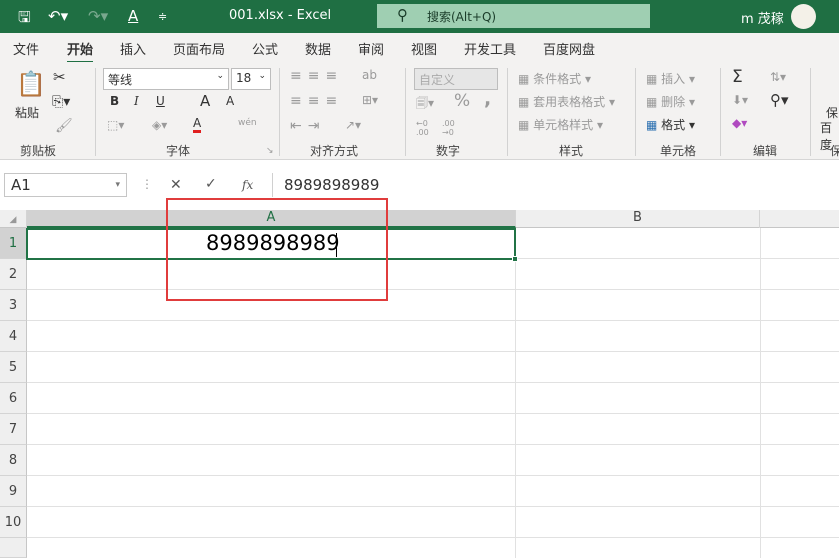 The image size is (839, 558). What do you see at coordinates (425, 128) in the screenshot?
I see `increase-decimal-button: ←0 .00` at bounding box center [425, 128].